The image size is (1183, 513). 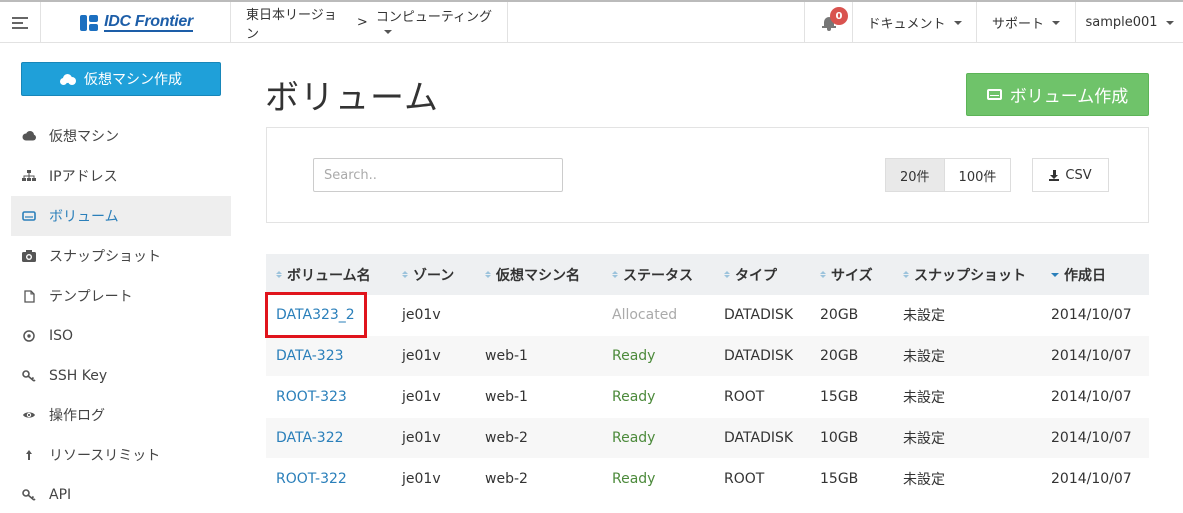 I want to click on vm-cell, so click(x=538, y=315).